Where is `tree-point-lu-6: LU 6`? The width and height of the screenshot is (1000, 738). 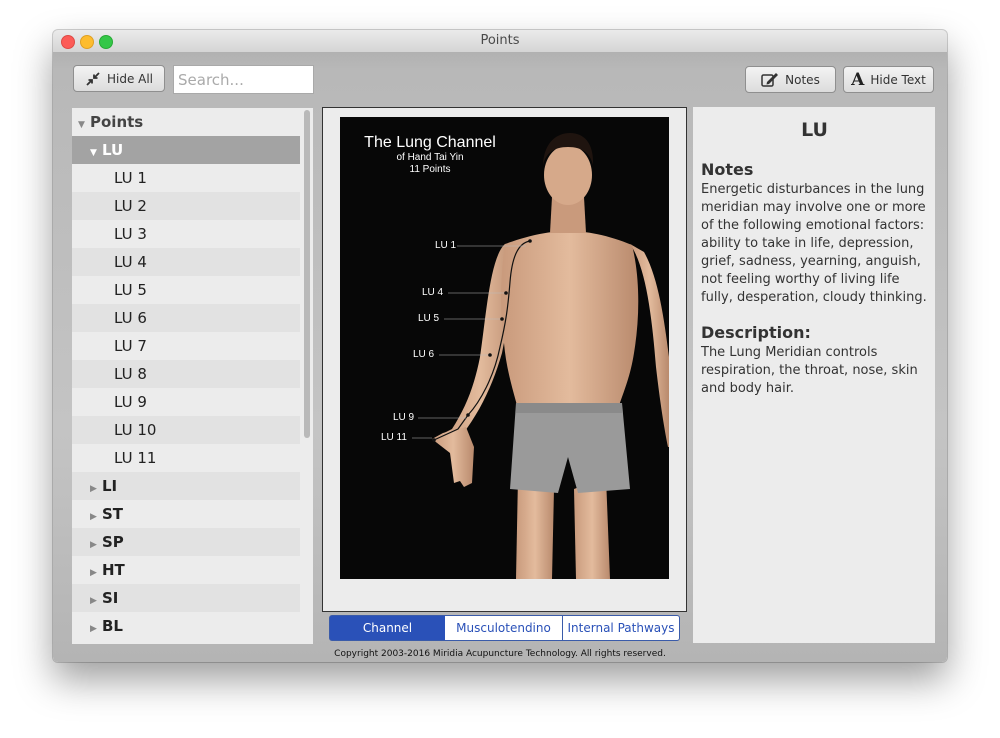 tree-point-lu-6: LU 6 is located at coordinates (186, 318).